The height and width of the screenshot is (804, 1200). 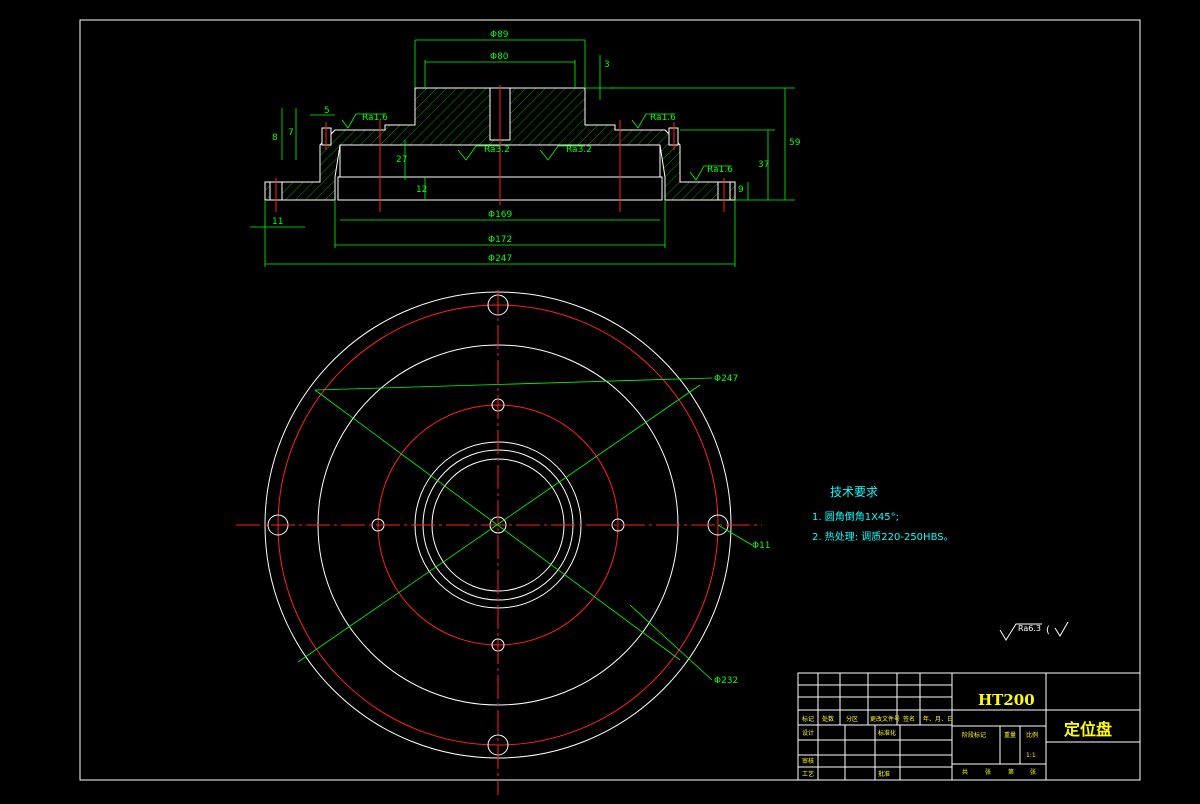 What do you see at coordinates (327, 111) in the screenshot?
I see `dim-v5: 5` at bounding box center [327, 111].